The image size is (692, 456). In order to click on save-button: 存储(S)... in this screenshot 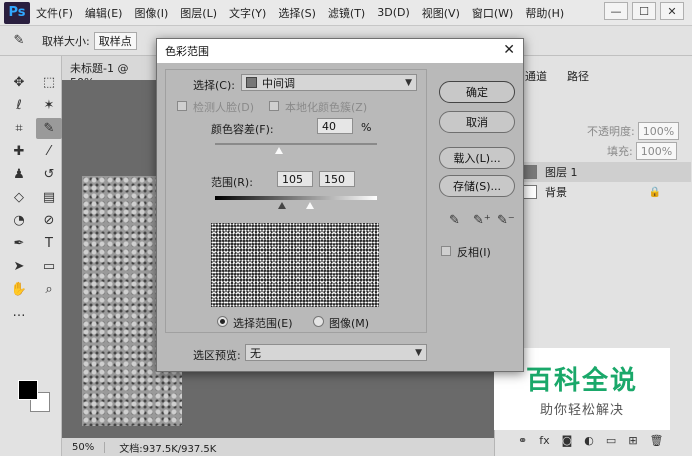, I will do `click(477, 186)`.